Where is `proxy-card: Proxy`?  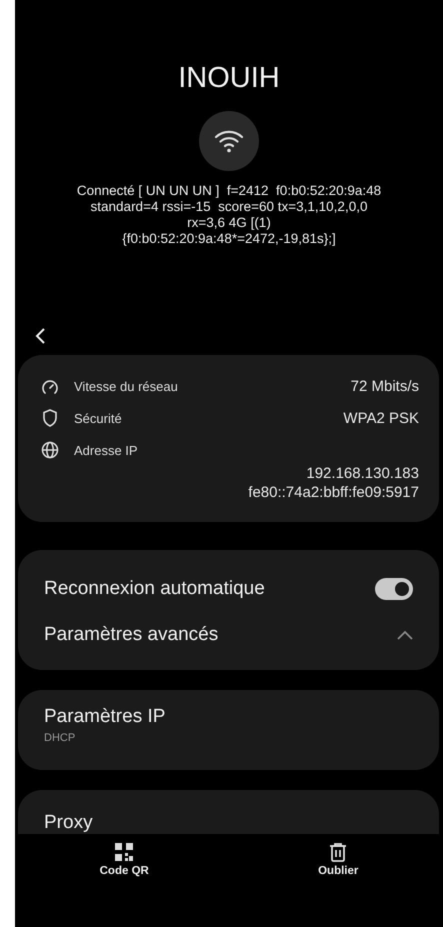 proxy-card: Proxy is located at coordinates (228, 812).